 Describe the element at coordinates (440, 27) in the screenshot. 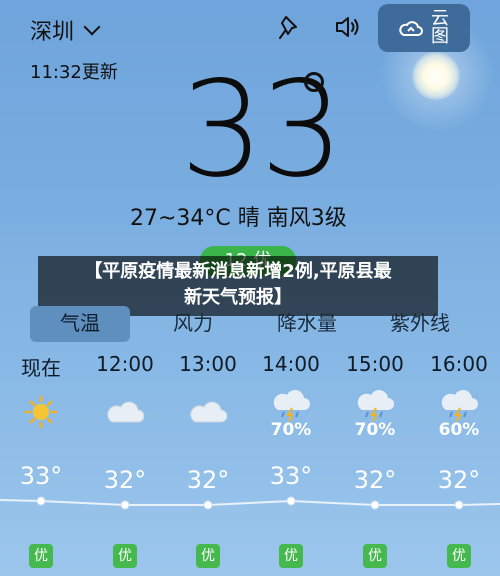

I see `cloud-map-label: 云图` at that location.